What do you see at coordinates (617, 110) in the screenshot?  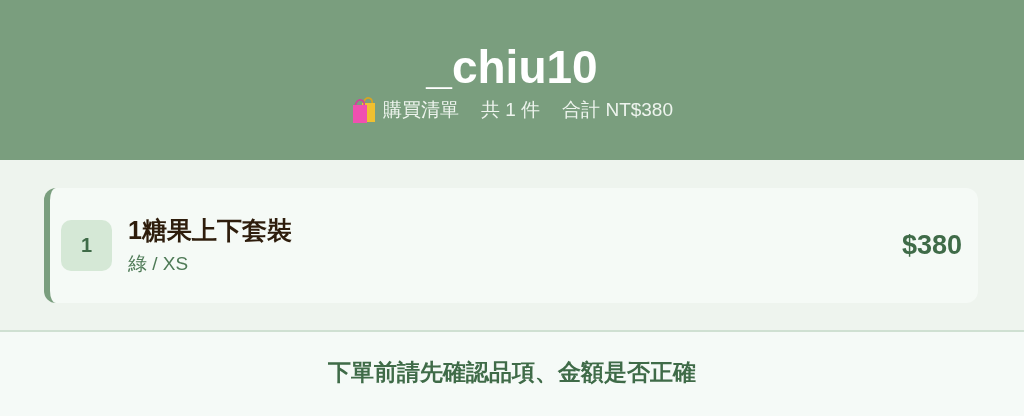 I see `total-amount: 合計 NT$380` at bounding box center [617, 110].